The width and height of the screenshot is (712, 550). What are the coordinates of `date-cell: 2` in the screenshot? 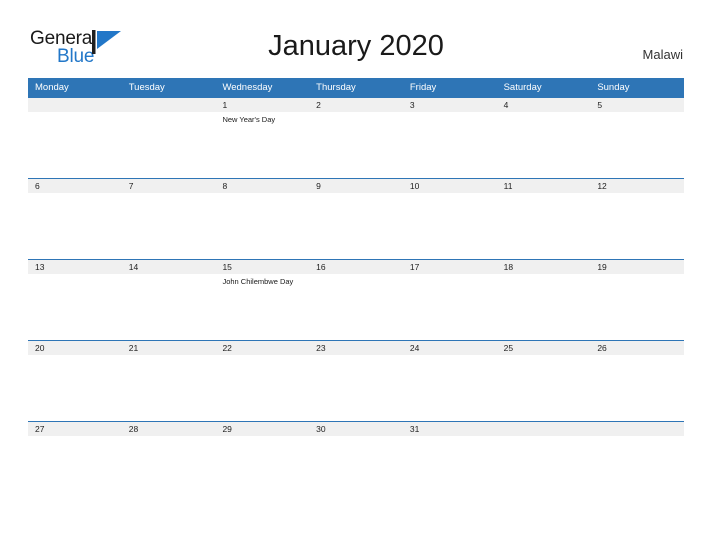 It's located at (356, 105).